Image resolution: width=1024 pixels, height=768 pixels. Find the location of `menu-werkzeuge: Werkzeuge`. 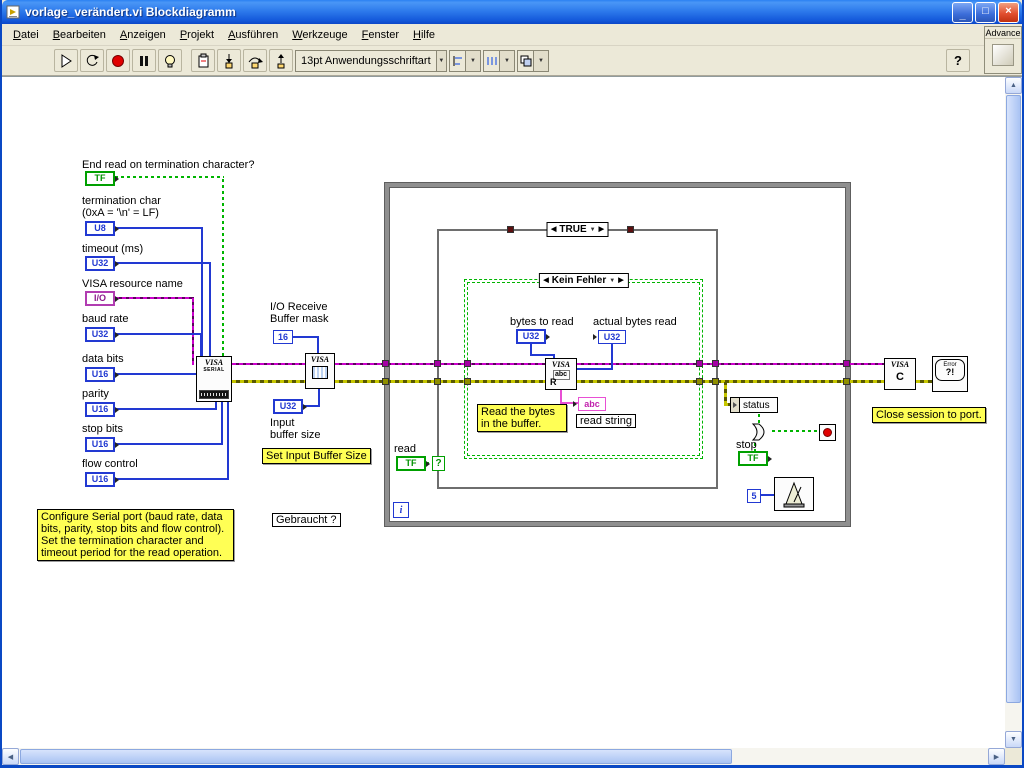

menu-werkzeuge: Werkzeuge is located at coordinates (319, 35).